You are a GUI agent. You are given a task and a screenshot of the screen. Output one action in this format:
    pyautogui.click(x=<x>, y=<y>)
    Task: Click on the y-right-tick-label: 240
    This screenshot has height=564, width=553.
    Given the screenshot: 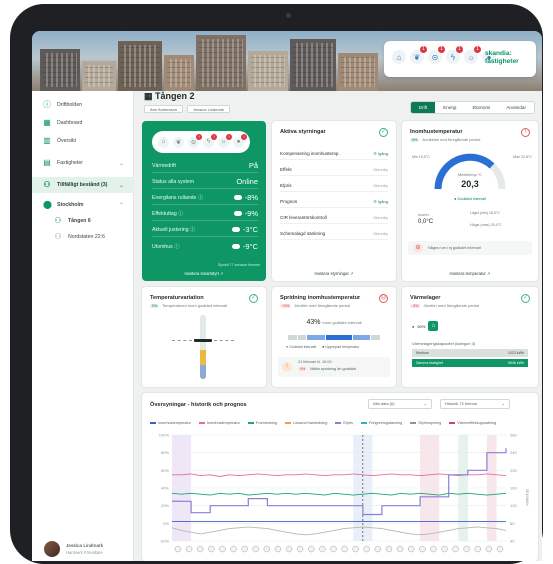 What is the action you would take?
    pyautogui.click(x=513, y=452)
    